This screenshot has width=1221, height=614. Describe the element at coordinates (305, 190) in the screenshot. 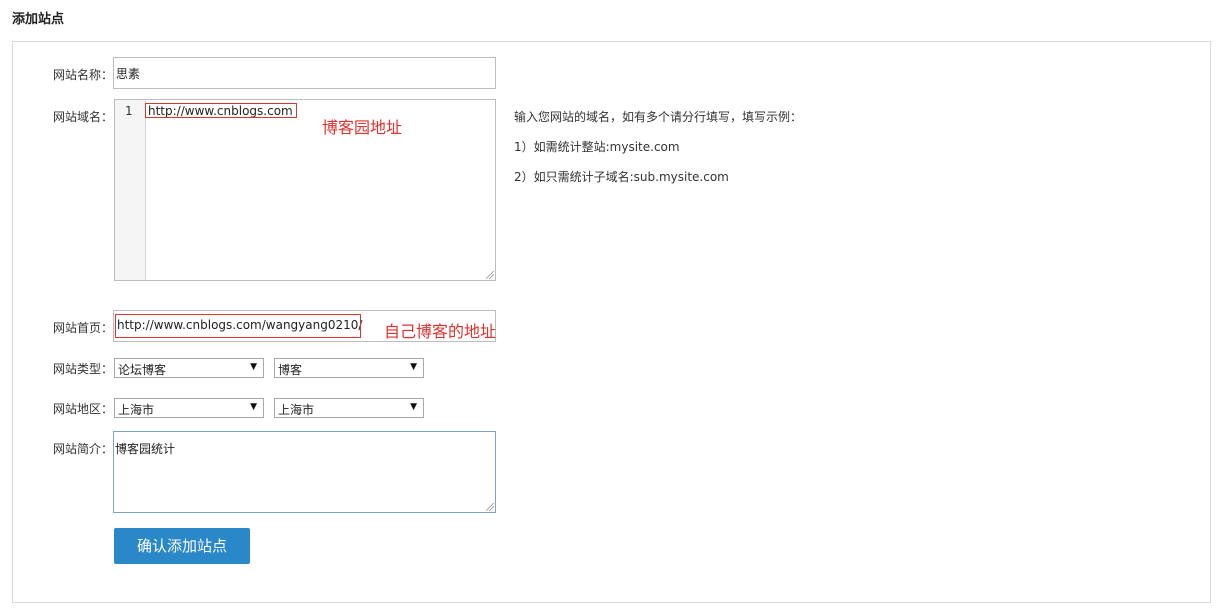

I see `site-domain-editor: 1 http://www.cnblogs.com` at that location.